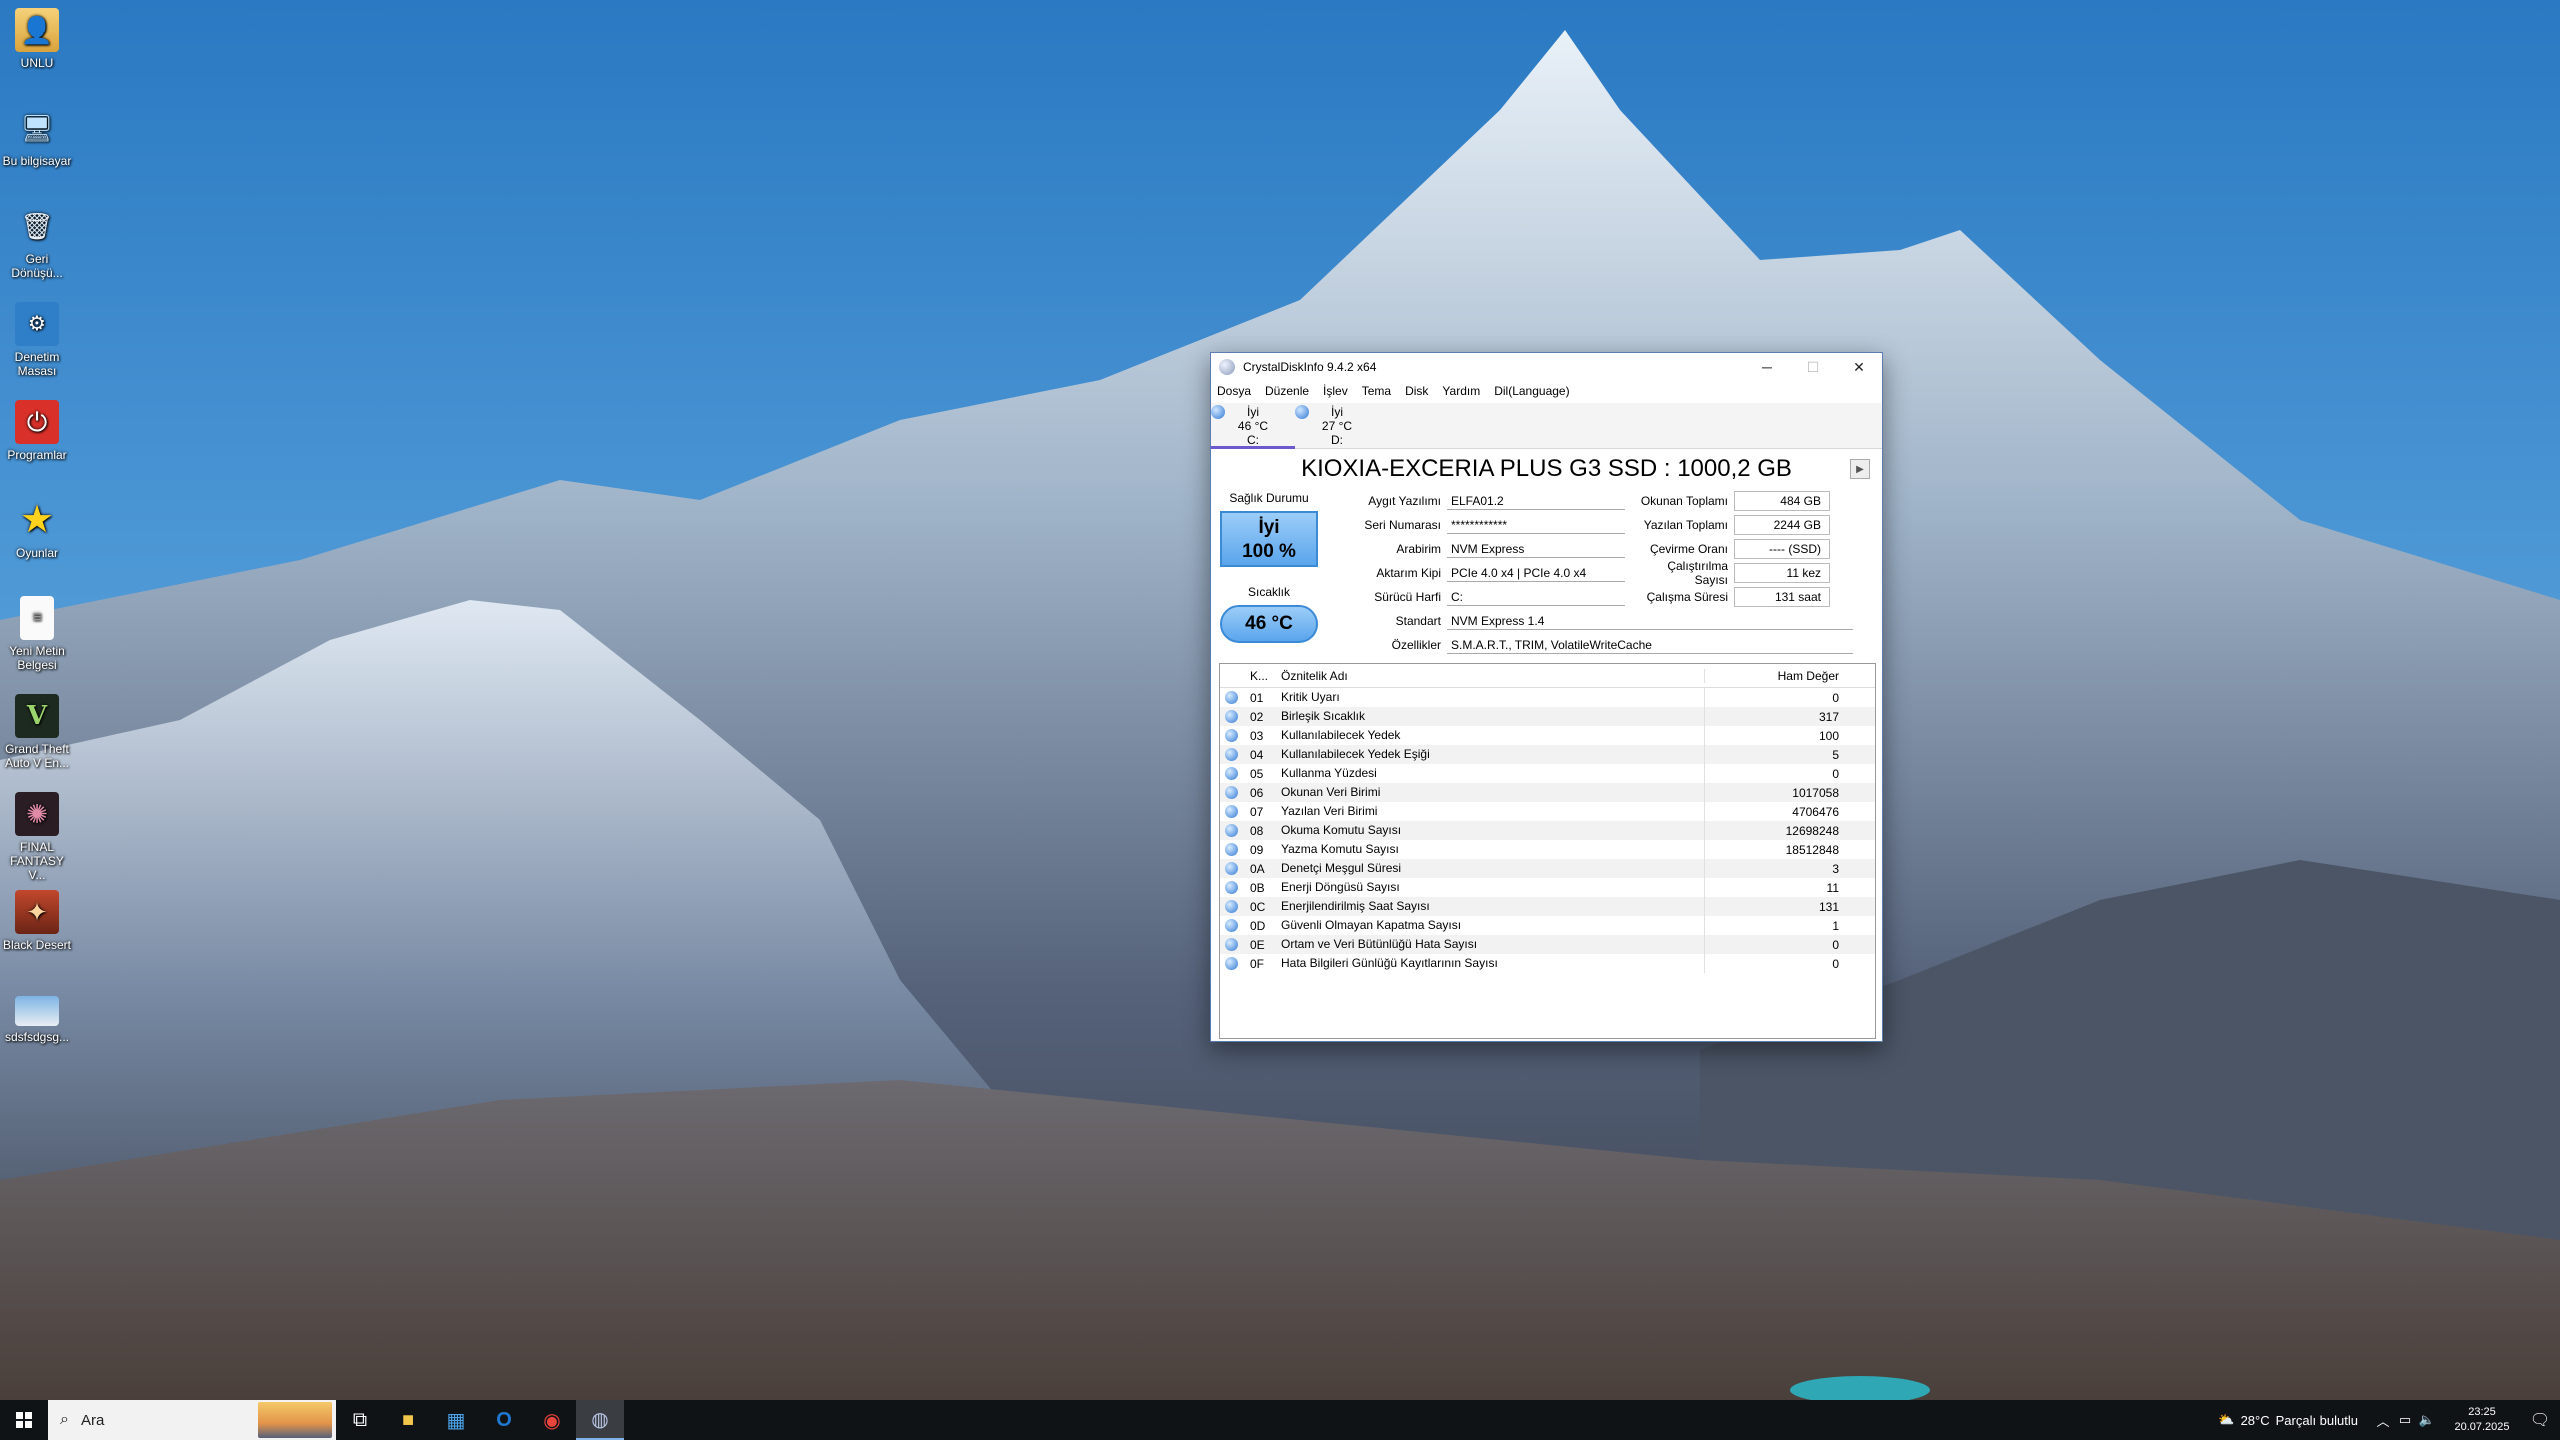 This screenshot has width=2560, height=1440. What do you see at coordinates (2427, 1420) in the screenshot?
I see `volume-icon: 🔈` at bounding box center [2427, 1420].